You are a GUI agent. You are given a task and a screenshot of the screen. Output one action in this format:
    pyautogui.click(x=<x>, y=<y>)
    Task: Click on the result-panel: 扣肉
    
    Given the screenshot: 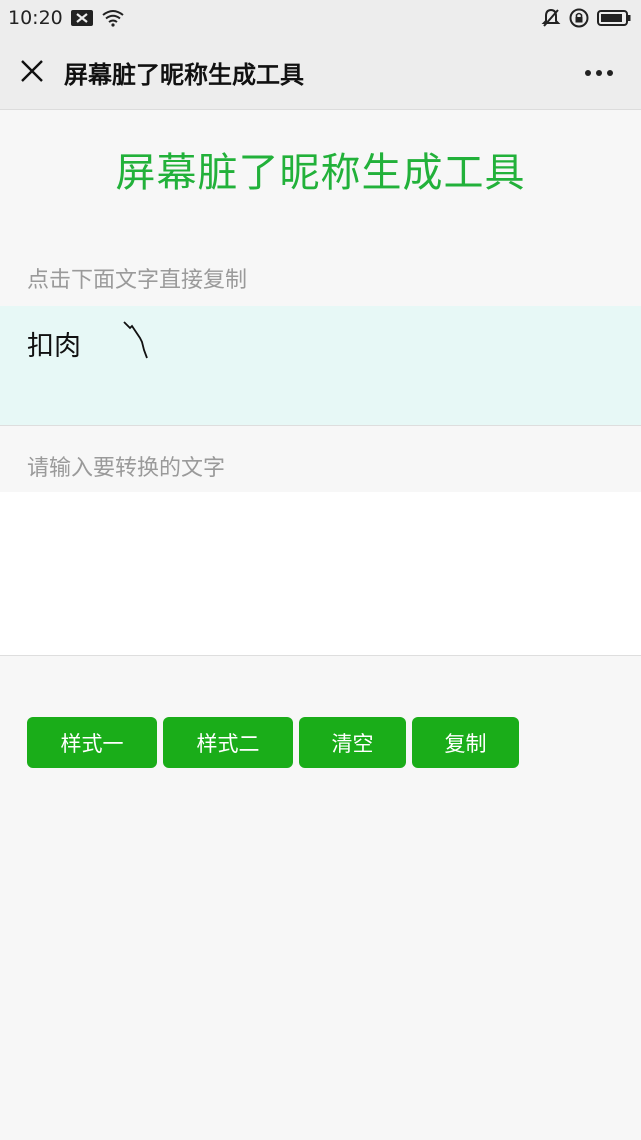 What is the action you would take?
    pyautogui.click(x=320, y=366)
    